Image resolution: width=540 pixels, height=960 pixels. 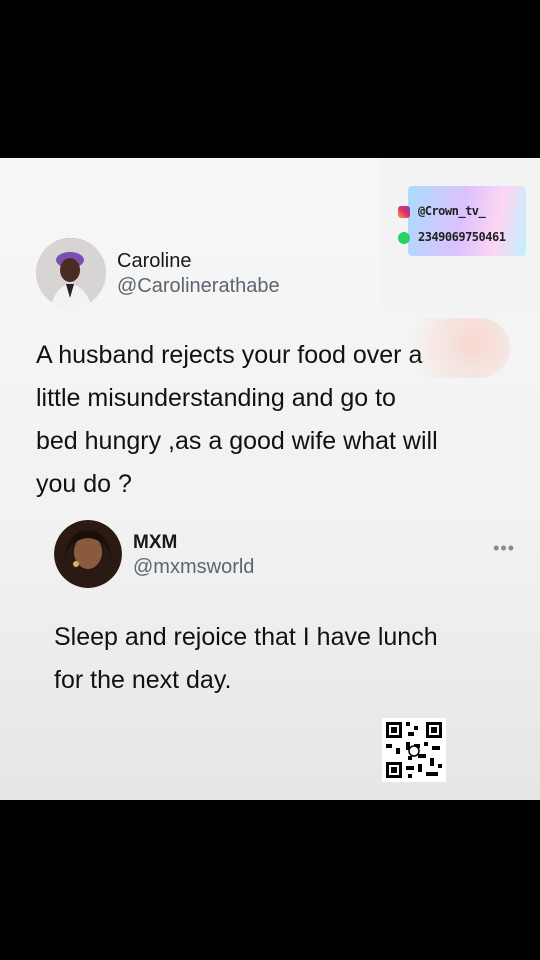 What do you see at coordinates (143, 680) in the screenshot?
I see `reply-line: for the next day.` at bounding box center [143, 680].